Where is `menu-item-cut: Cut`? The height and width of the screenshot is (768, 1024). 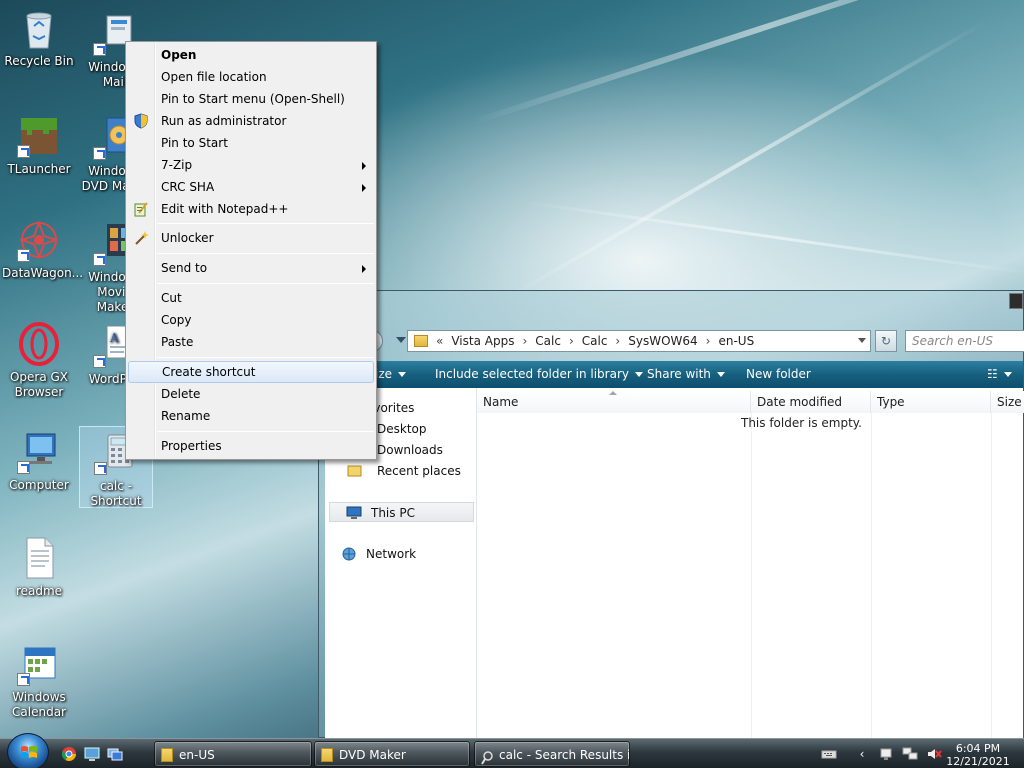 menu-item-cut: Cut is located at coordinates (251, 298).